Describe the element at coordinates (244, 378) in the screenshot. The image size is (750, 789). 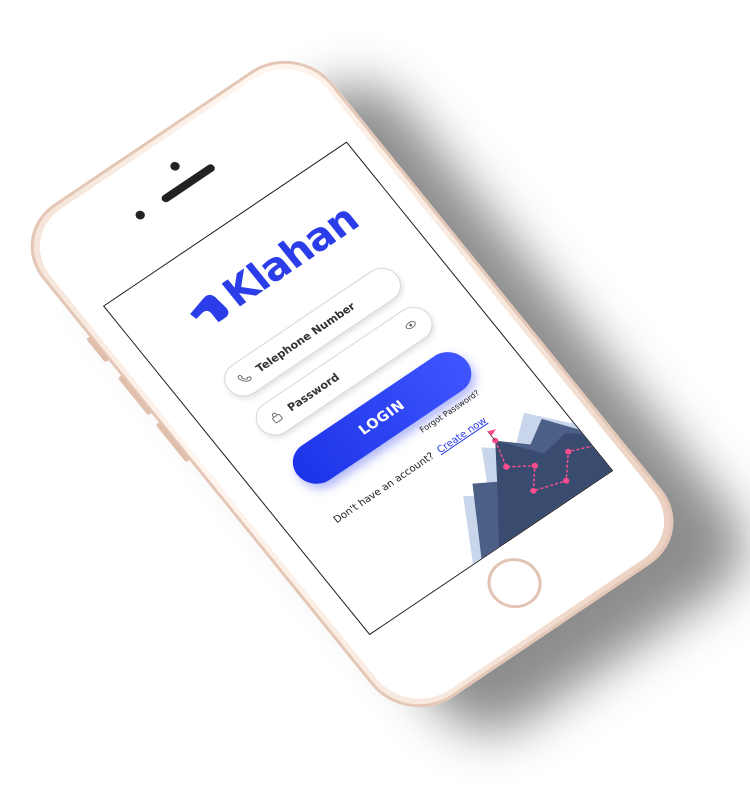
I see `phone-icon` at that location.